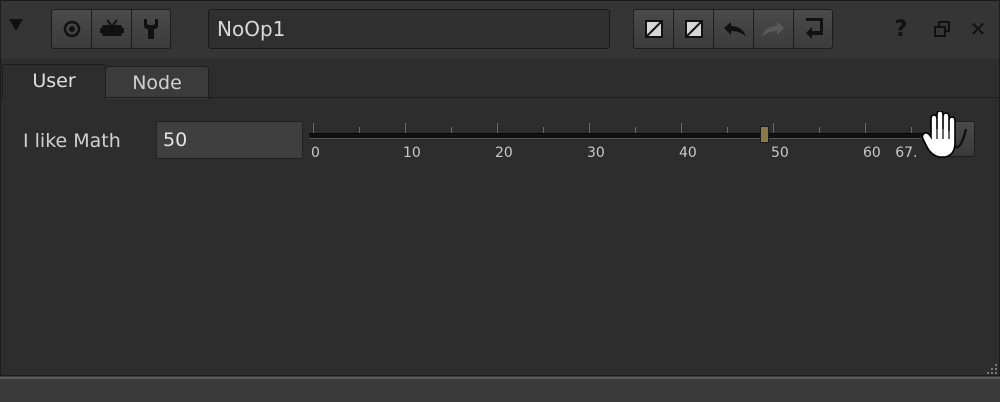 The height and width of the screenshot is (402, 1000). I want to click on input-mask-button, so click(653, 29).